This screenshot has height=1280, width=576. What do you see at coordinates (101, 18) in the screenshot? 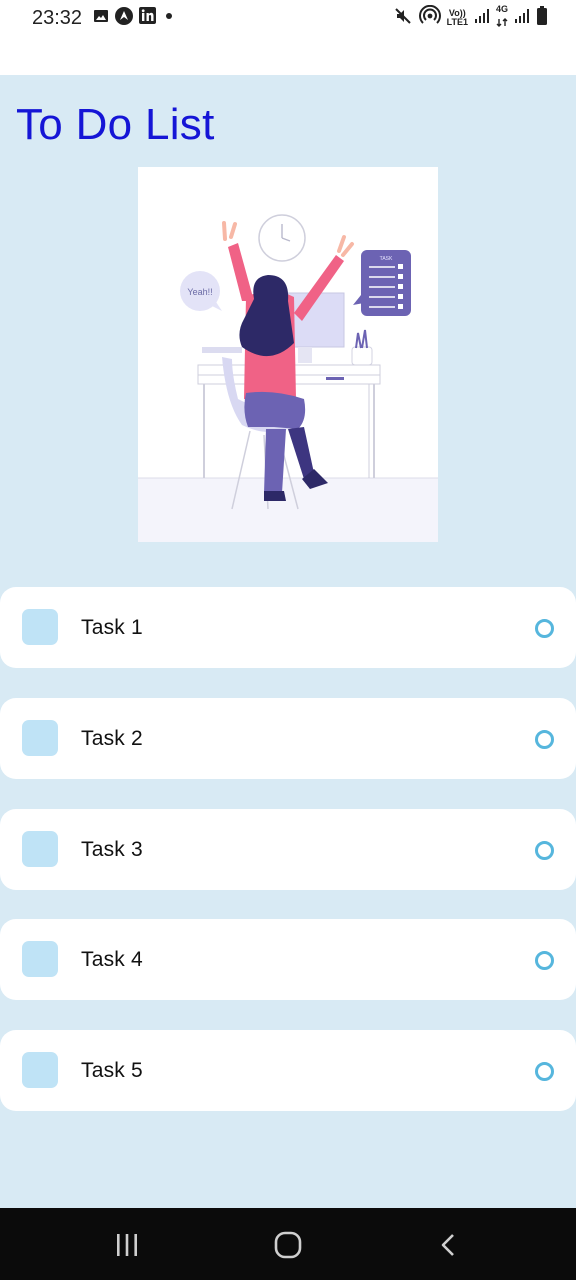
I see `image-icon` at bounding box center [101, 18].